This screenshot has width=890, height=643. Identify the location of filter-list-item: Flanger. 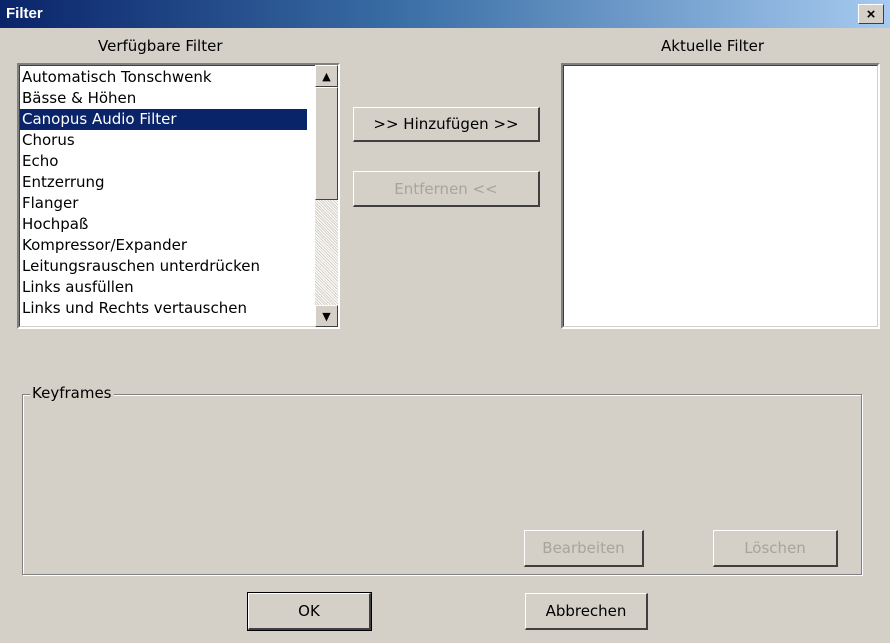
(163, 203).